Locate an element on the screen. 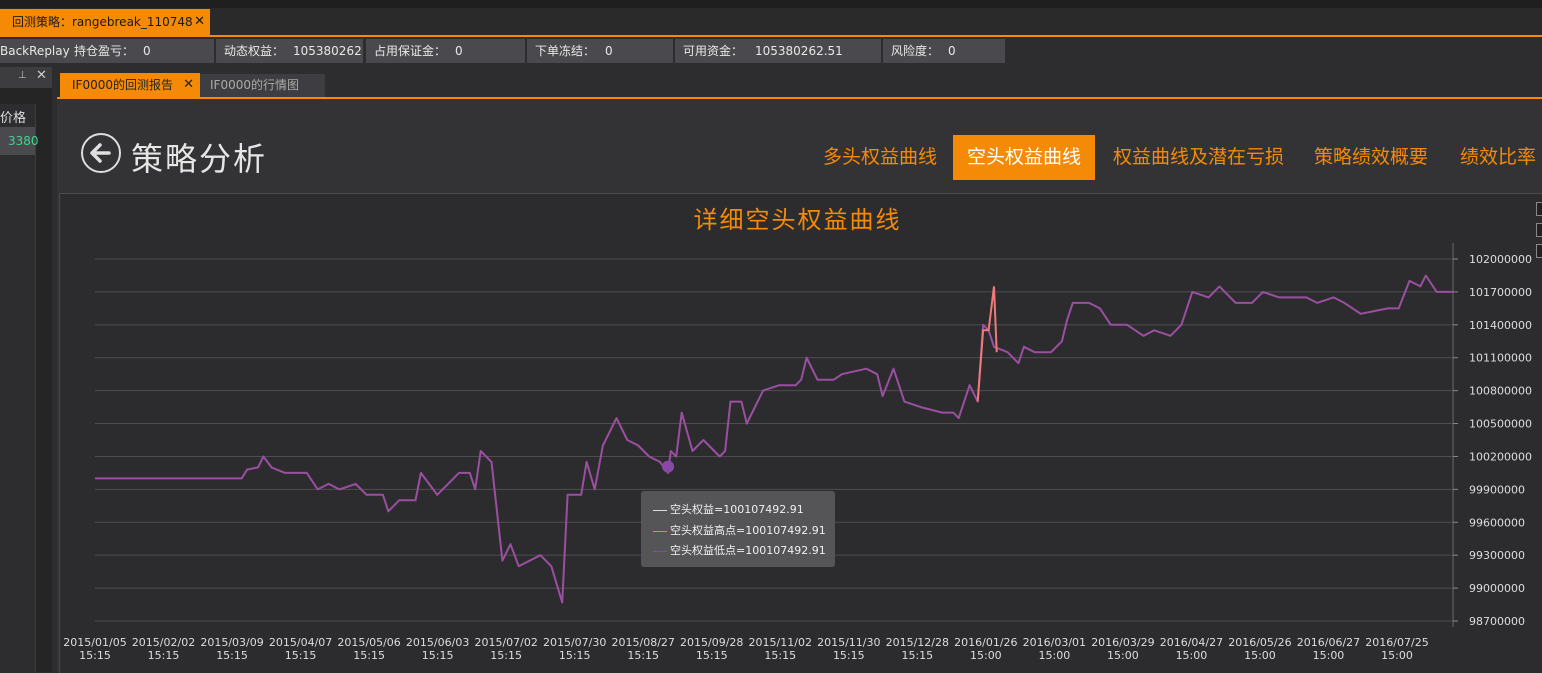  x-tick-label: 2015/04/07 is located at coordinates (300, 642).